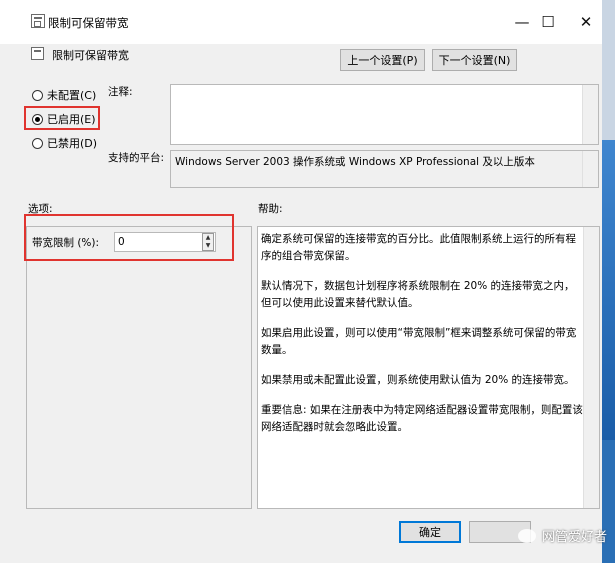 The image size is (615, 563). I want to click on radio-circle-selected, so click(37, 119).